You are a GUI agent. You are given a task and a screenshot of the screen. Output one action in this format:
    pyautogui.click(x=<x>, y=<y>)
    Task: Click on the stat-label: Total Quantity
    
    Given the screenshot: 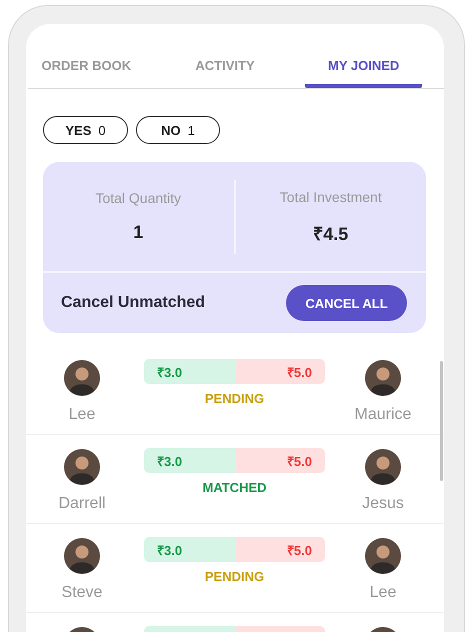 What is the action you would take?
    pyautogui.click(x=138, y=198)
    